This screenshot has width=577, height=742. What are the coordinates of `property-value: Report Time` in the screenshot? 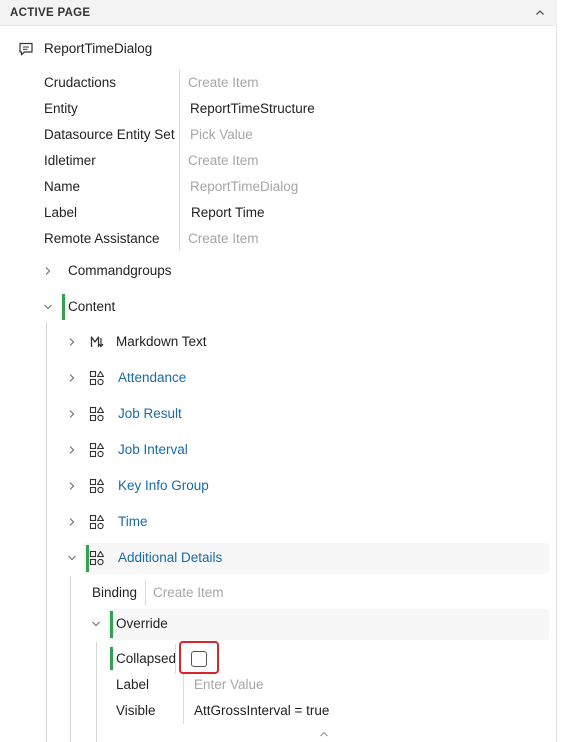 It's located at (228, 212).